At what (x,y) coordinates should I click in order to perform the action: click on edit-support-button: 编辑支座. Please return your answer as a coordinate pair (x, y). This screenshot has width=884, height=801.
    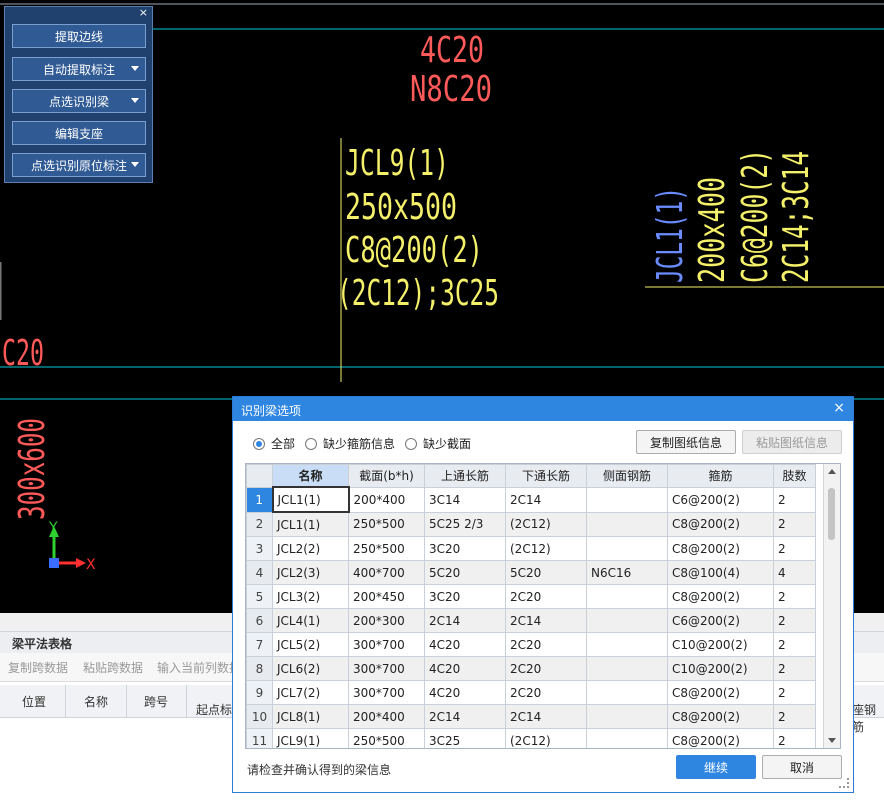
    Looking at the image, I should click on (79, 133).